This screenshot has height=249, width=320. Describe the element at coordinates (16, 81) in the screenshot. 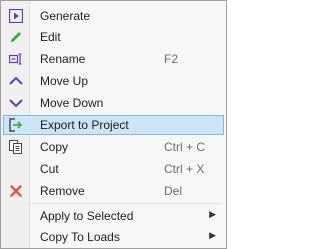

I see `chevron-up-icon` at that location.